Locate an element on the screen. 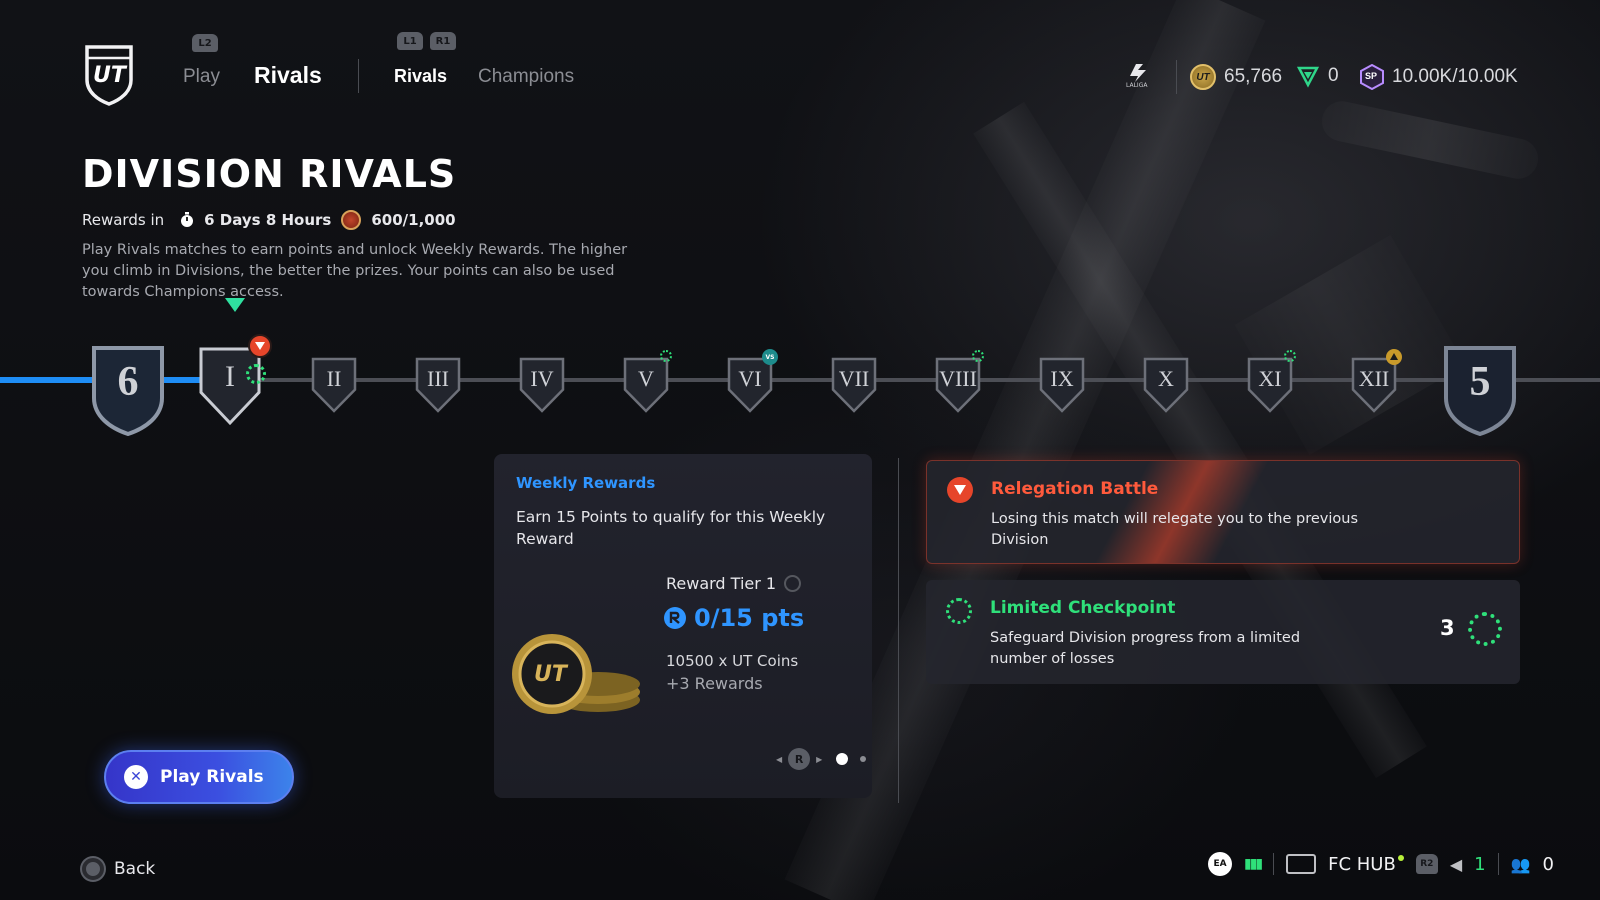 The width and height of the screenshot is (1600, 900). division-step-7: VII is located at coordinates (854, 385).